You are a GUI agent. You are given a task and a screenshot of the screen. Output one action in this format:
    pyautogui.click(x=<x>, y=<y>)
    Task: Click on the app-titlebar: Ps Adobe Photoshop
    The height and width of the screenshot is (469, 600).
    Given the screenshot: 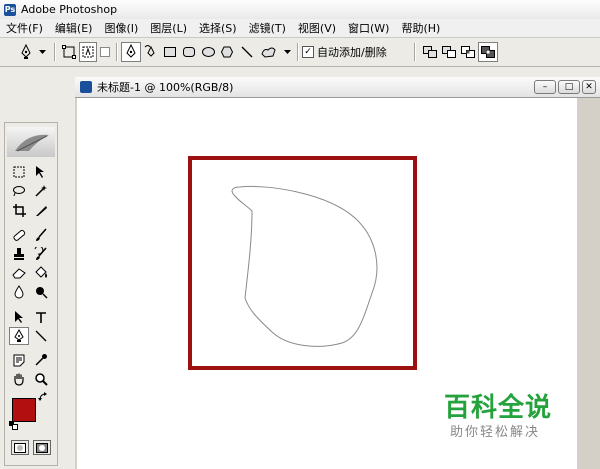 What is the action you would take?
    pyautogui.click(x=300, y=9)
    